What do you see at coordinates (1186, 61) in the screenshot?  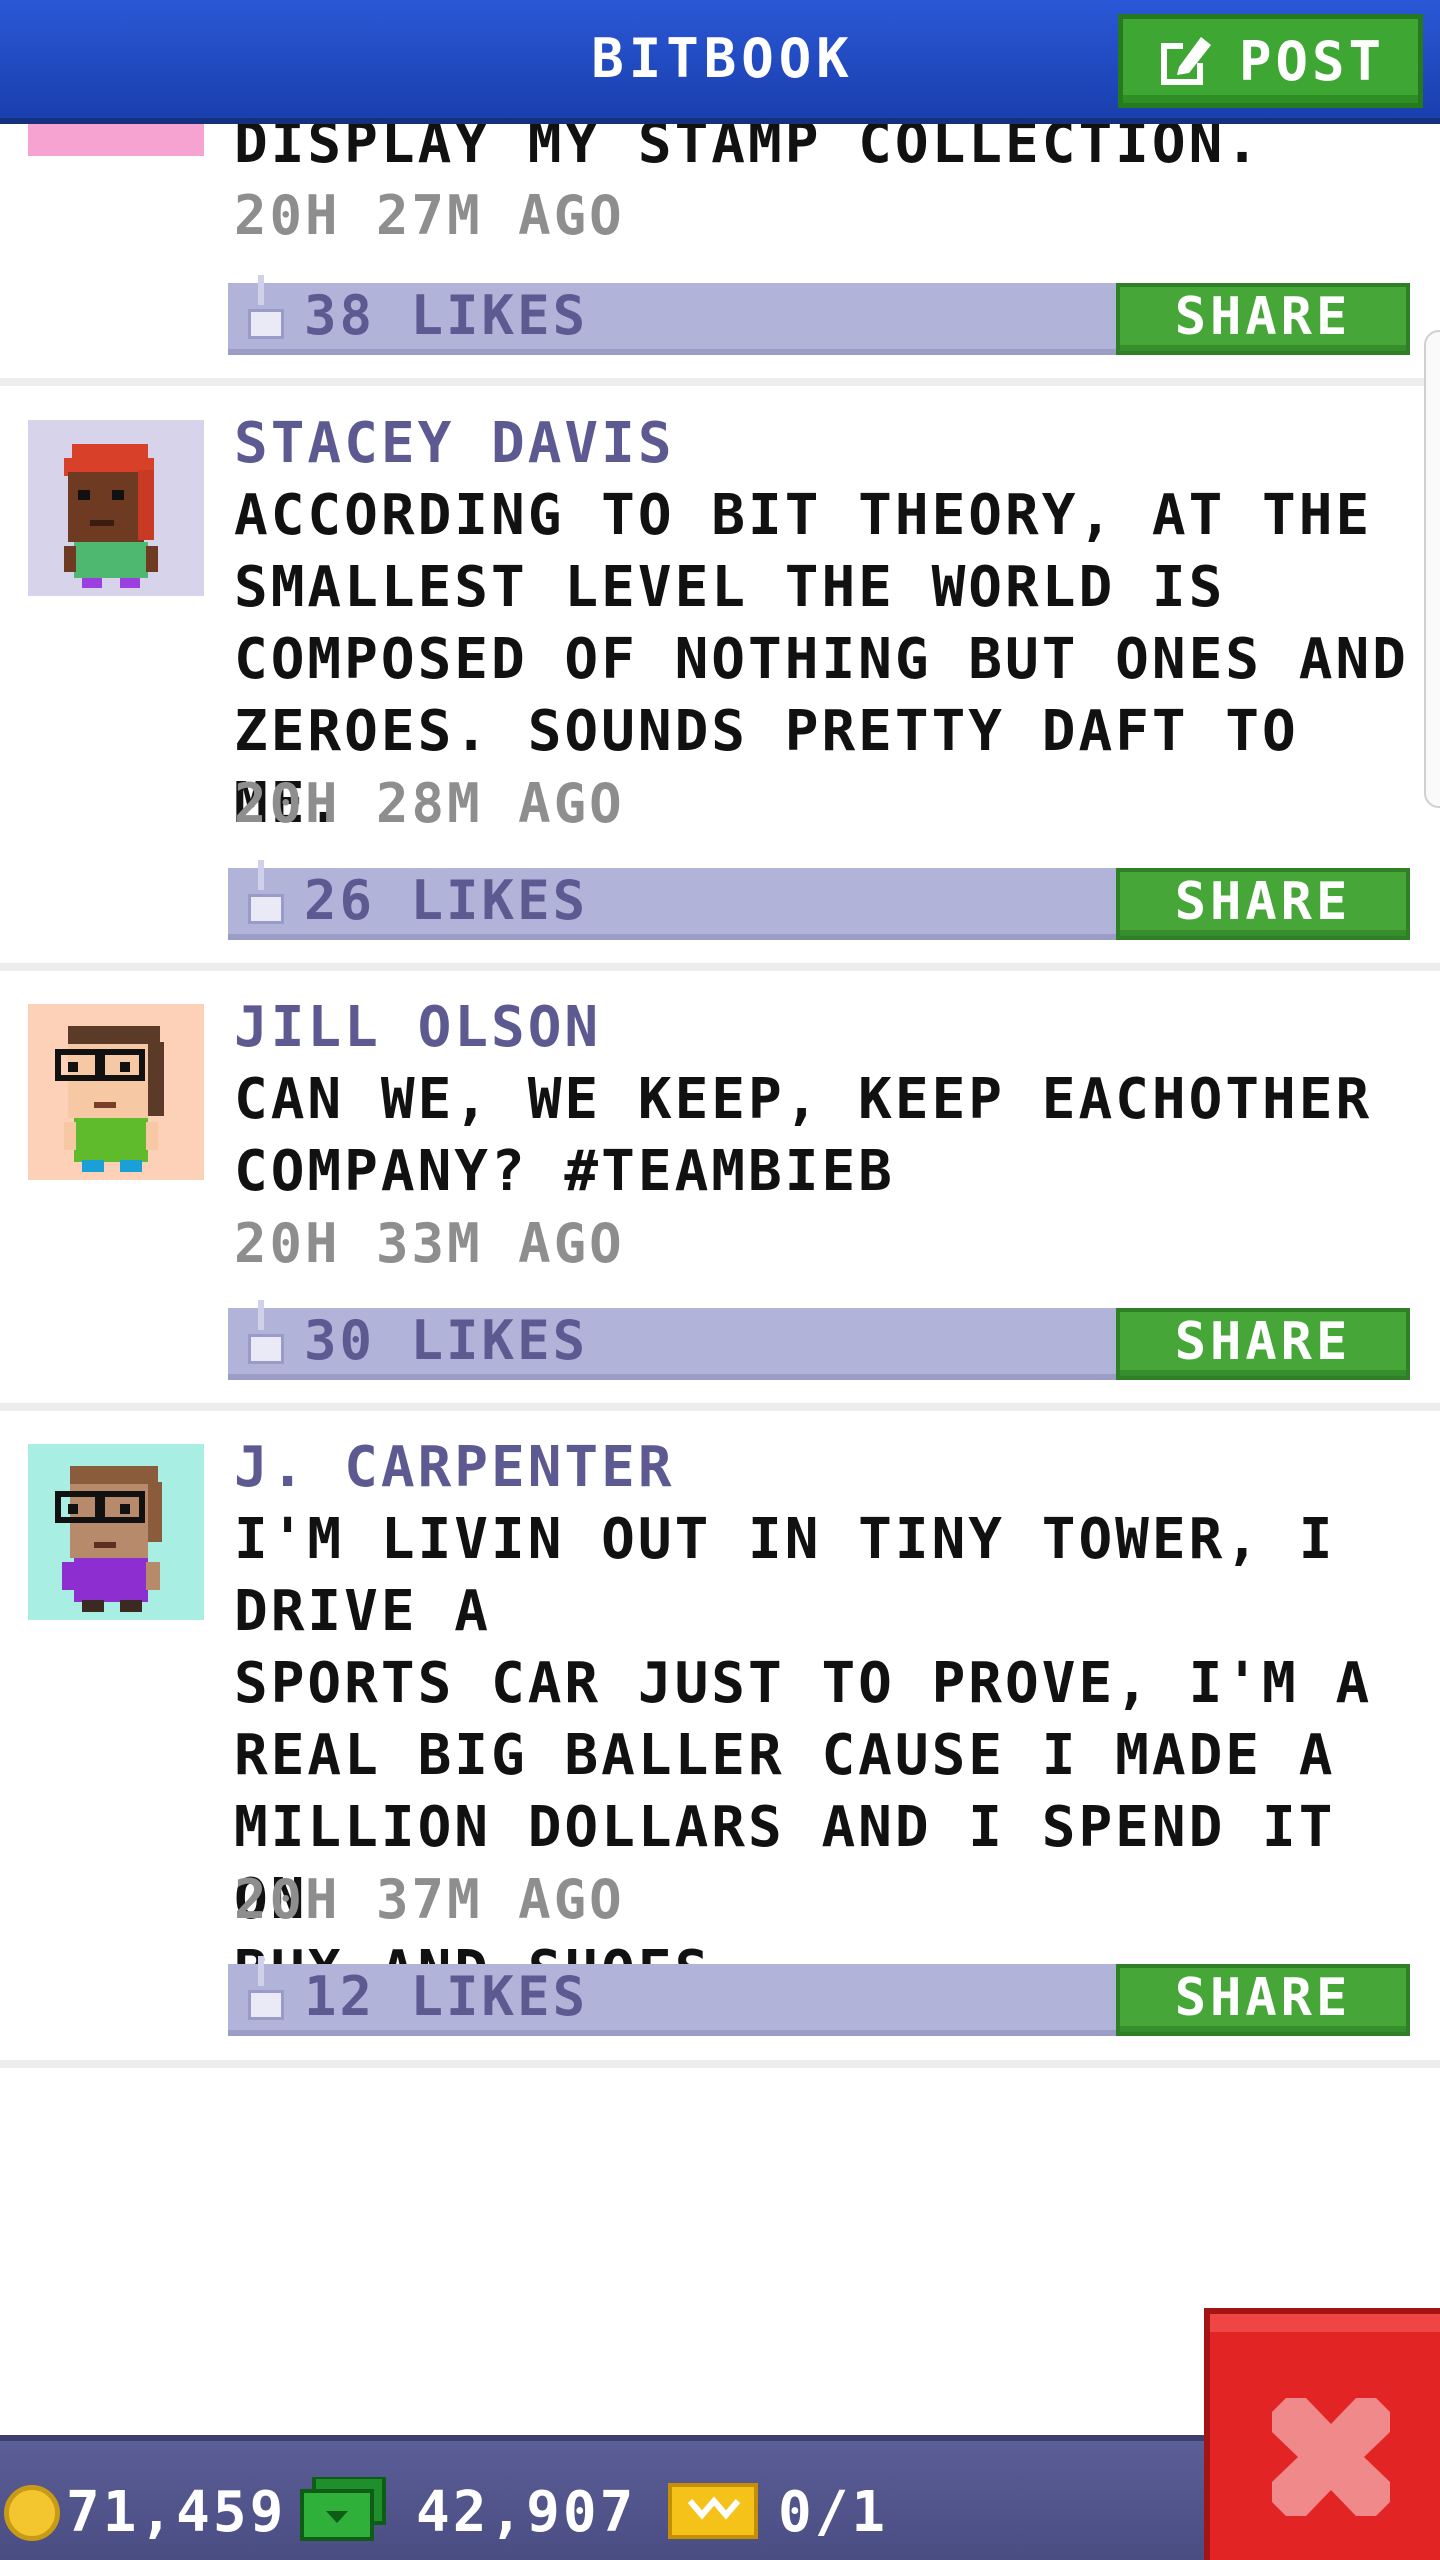 I see `edit-icon` at bounding box center [1186, 61].